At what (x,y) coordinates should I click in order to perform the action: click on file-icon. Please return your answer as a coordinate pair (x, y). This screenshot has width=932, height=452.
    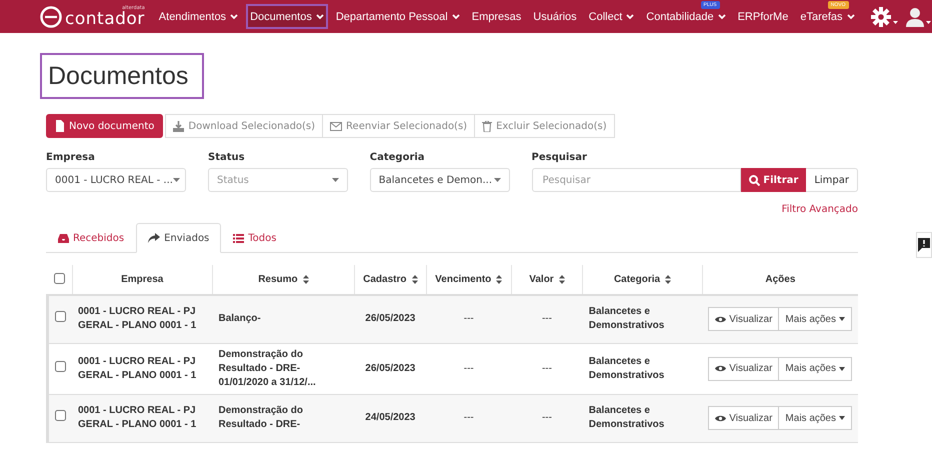
    Looking at the image, I should click on (60, 126).